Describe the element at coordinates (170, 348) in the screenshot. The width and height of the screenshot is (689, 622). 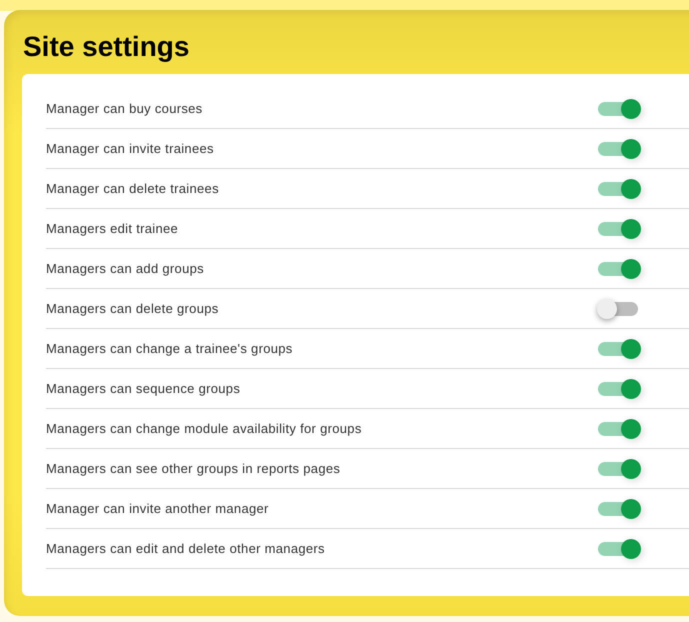
I see `setting-label: Managers can change a trainee's groups` at that location.